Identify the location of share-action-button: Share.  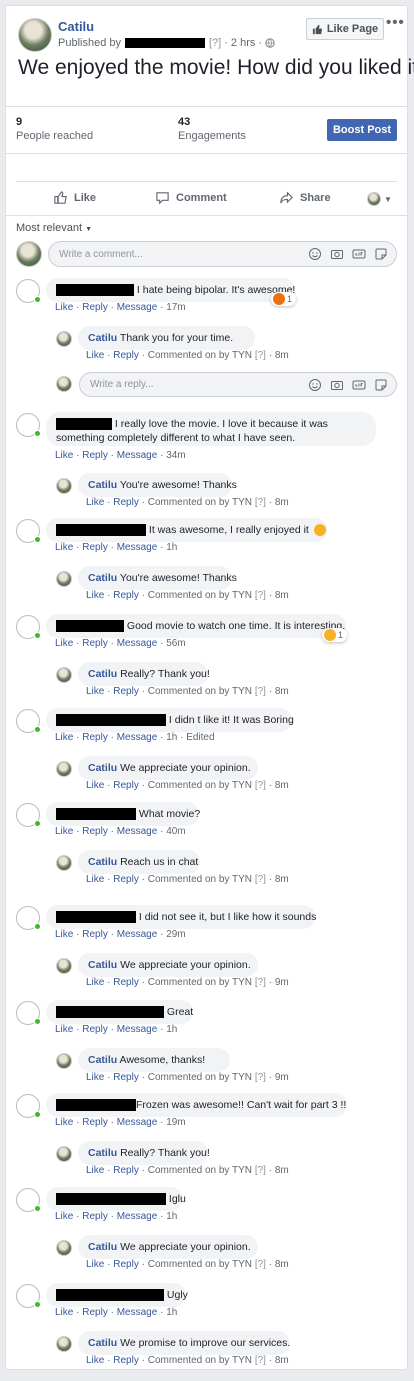
(305, 197).